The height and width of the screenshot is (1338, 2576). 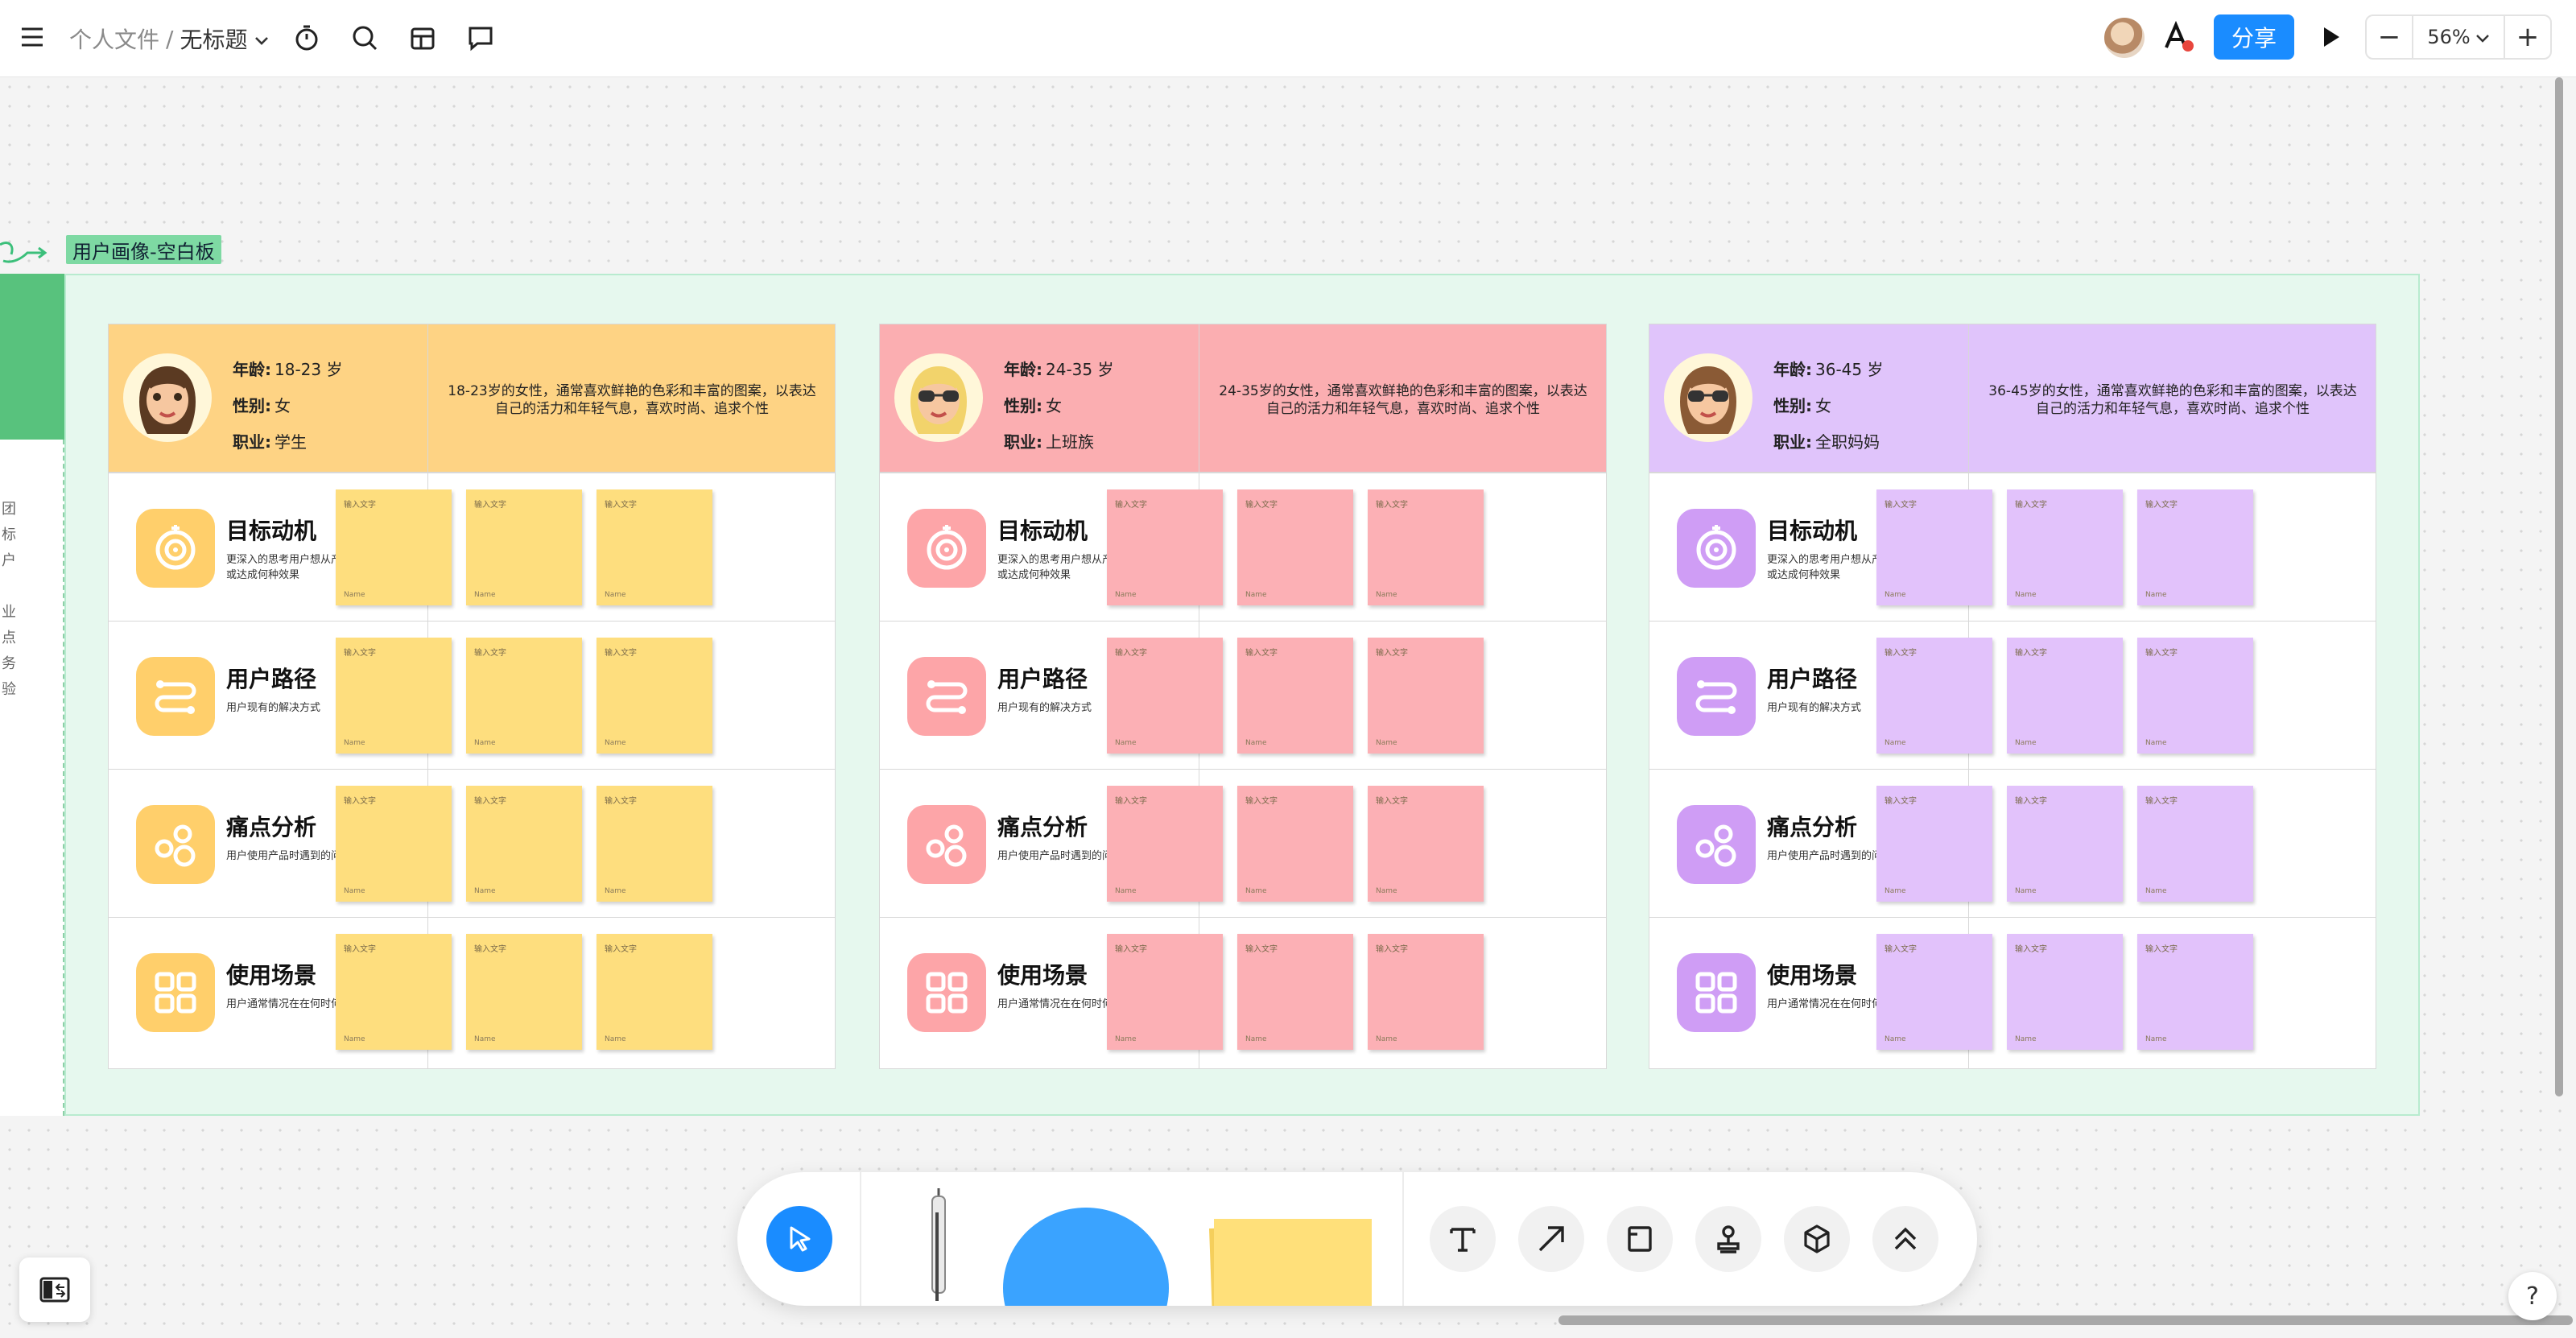 I want to click on frame-title: 用户画像-空白板, so click(x=143, y=250).